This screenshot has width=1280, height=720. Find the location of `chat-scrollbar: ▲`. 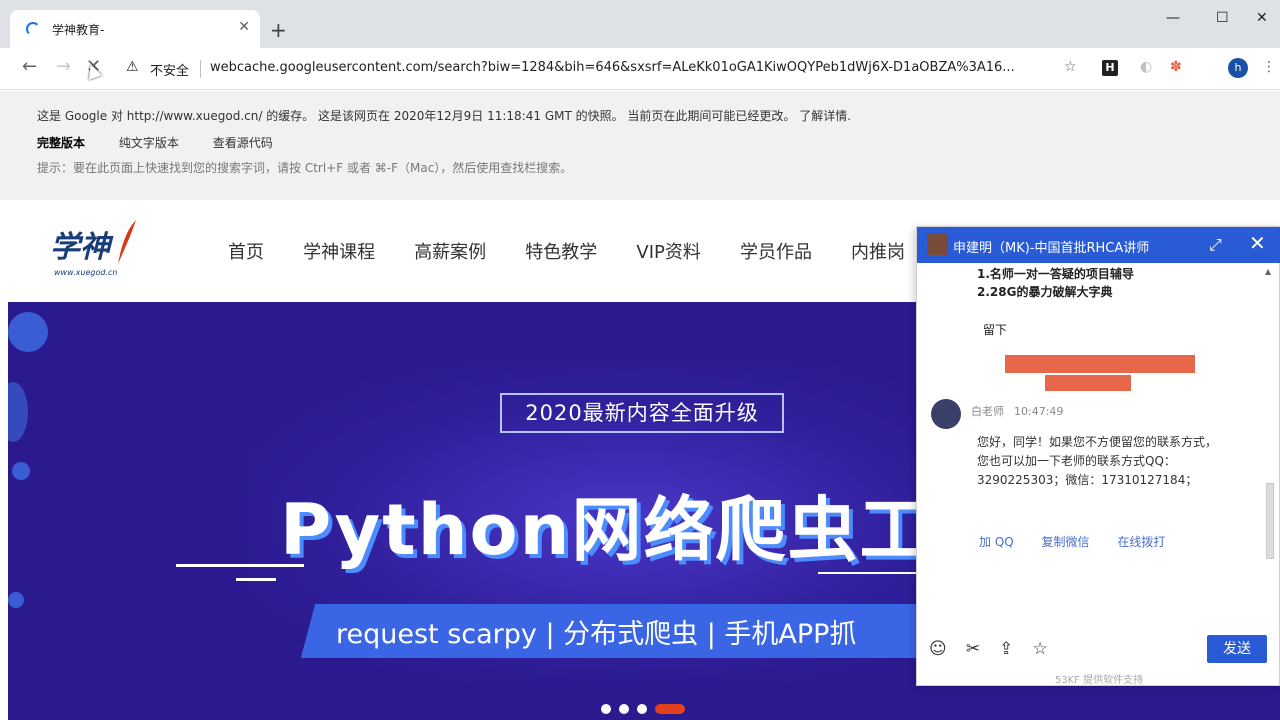

chat-scrollbar: ▲ is located at coordinates (1270, 413).